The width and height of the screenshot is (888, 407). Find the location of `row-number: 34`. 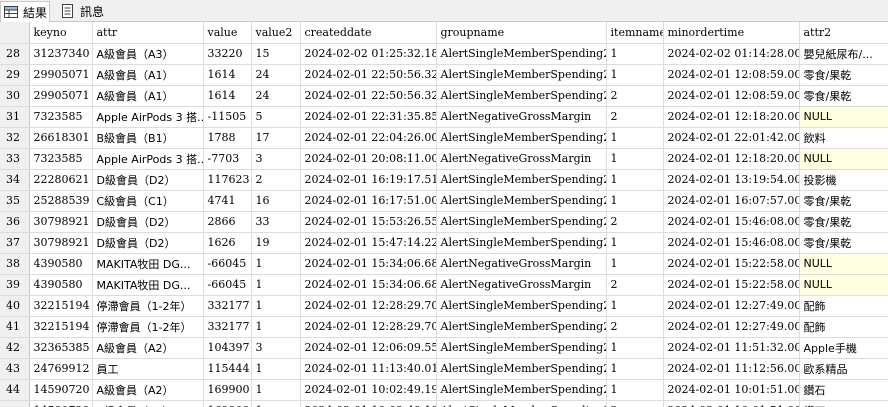

row-number: 34 is located at coordinates (15, 180).